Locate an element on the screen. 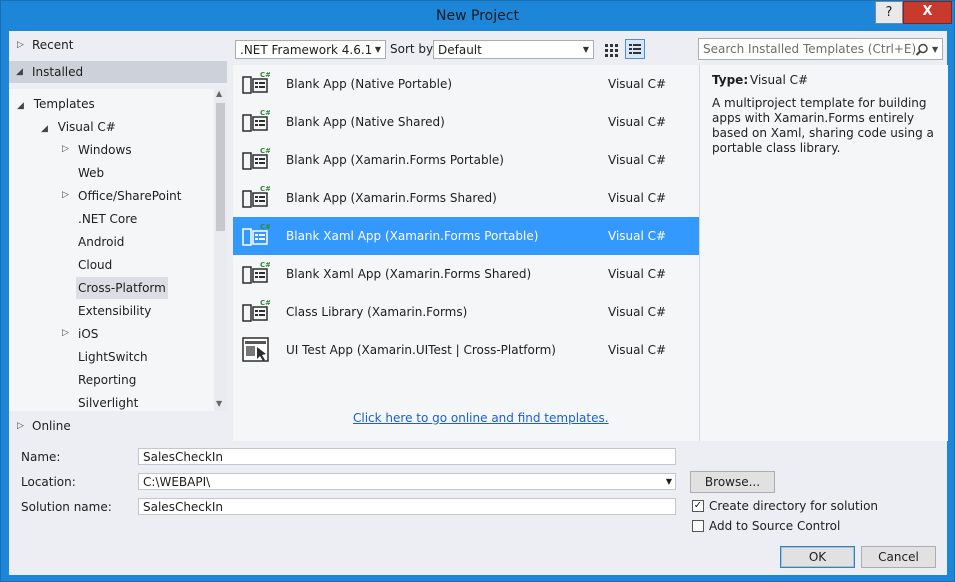 The image size is (955, 582). template-row: C# Class Library (Xamarin.Forms) Visual C# is located at coordinates (466, 312).